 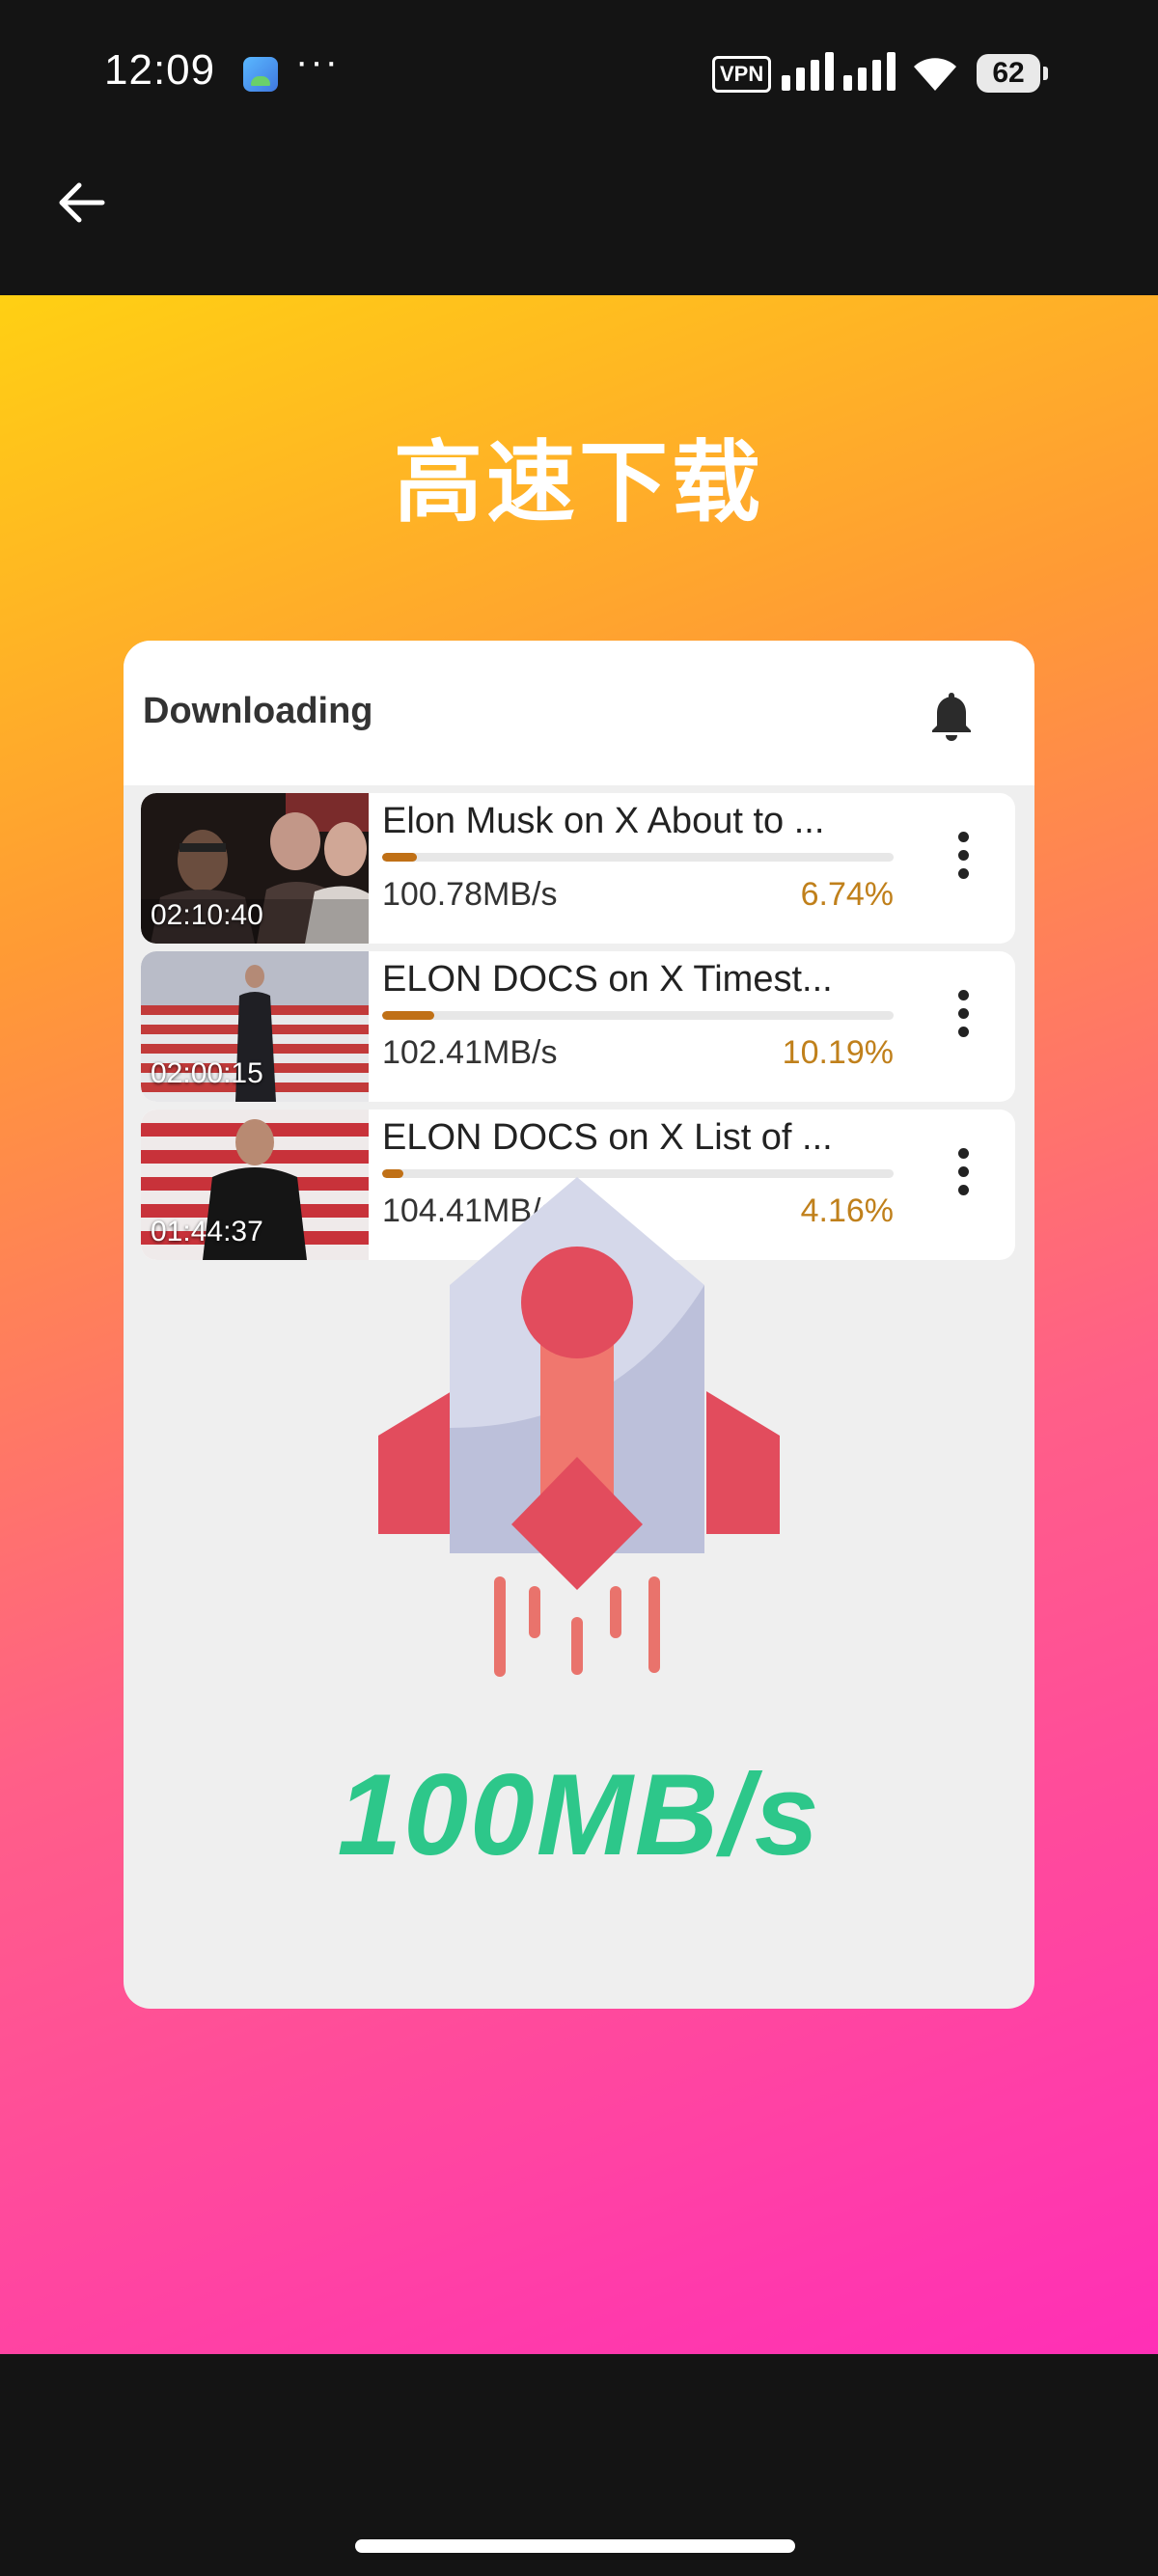 What do you see at coordinates (470, 895) in the screenshot?
I see `download-speed: 100.78MB/s` at bounding box center [470, 895].